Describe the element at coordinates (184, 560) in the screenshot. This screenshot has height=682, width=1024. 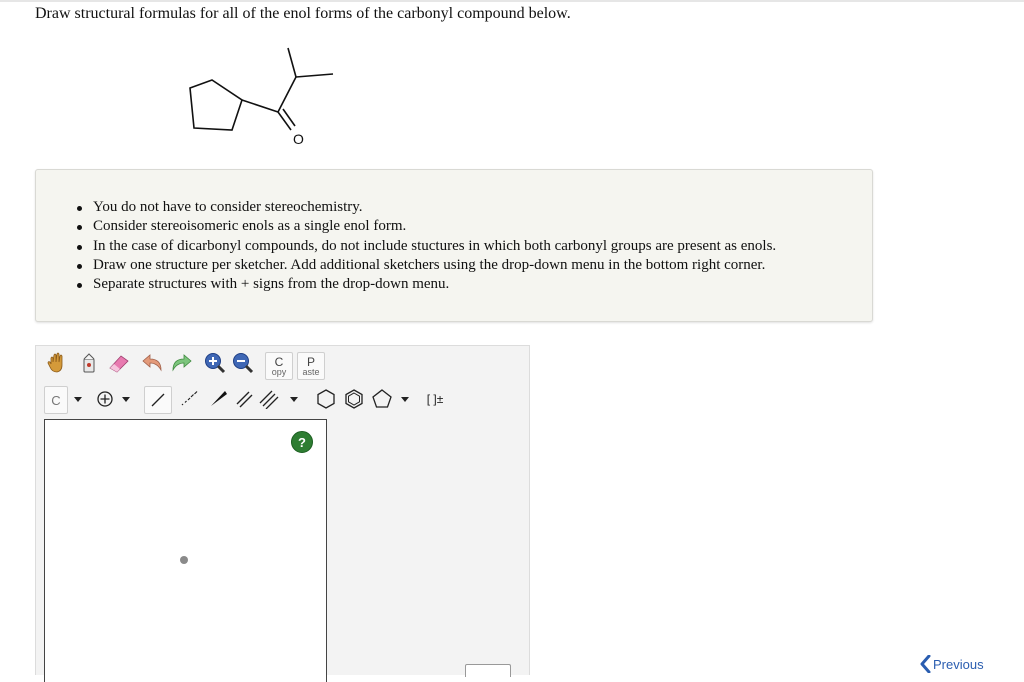
I see `canvas-cursor-dot` at that location.